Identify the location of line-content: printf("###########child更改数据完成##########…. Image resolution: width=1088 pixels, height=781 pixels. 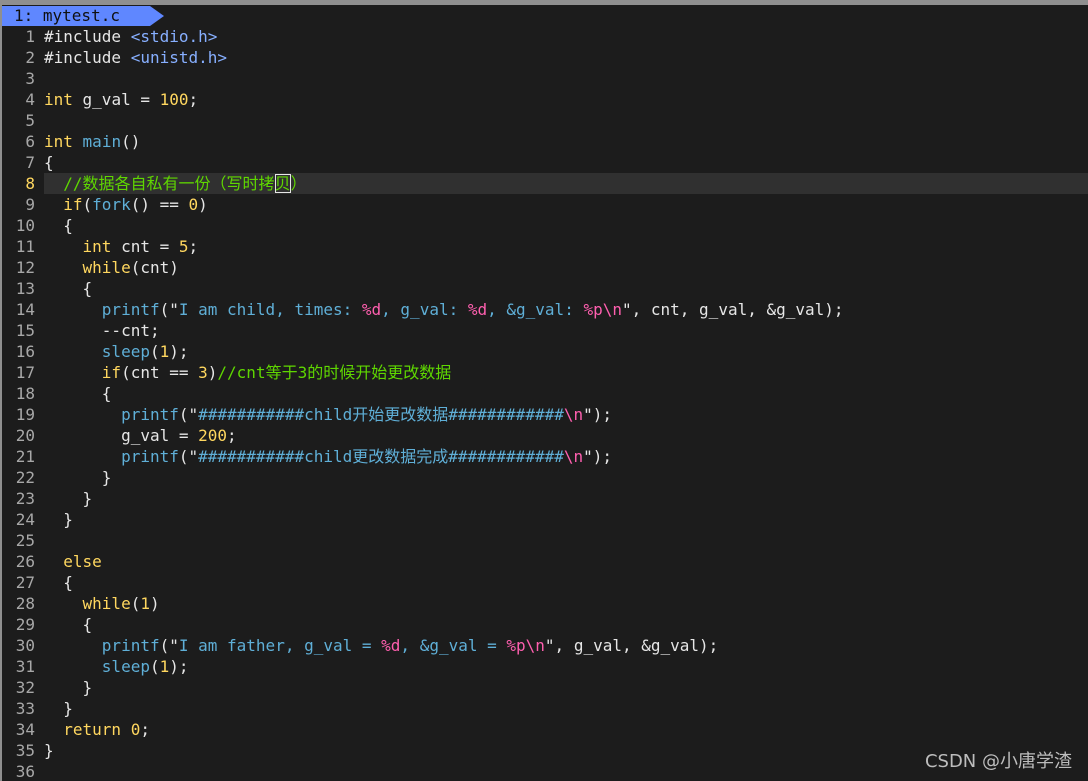
(566, 456).